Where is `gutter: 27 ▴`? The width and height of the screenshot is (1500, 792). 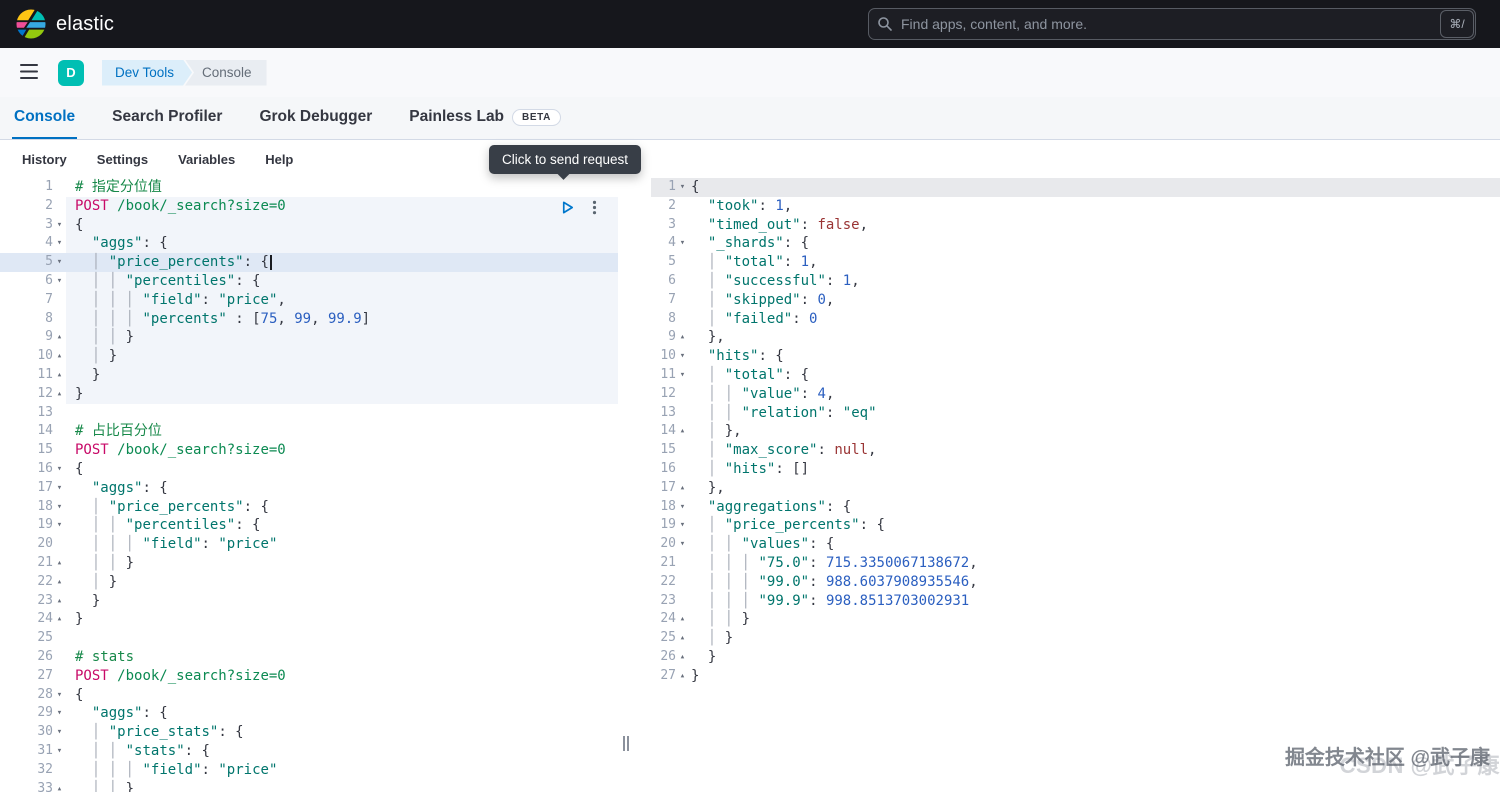
gutter: 27 ▴ is located at coordinates (670, 676).